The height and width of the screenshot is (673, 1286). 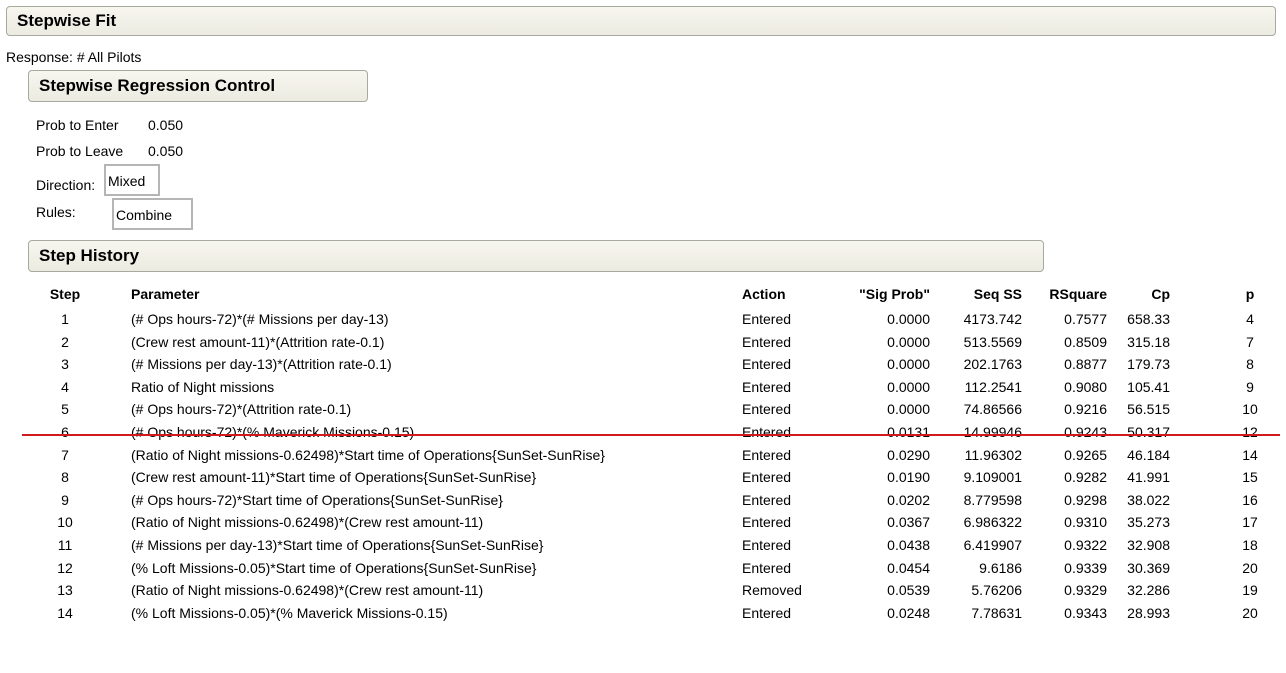 I want to click on cell-sig-prob: 0.0438, so click(x=908, y=545).